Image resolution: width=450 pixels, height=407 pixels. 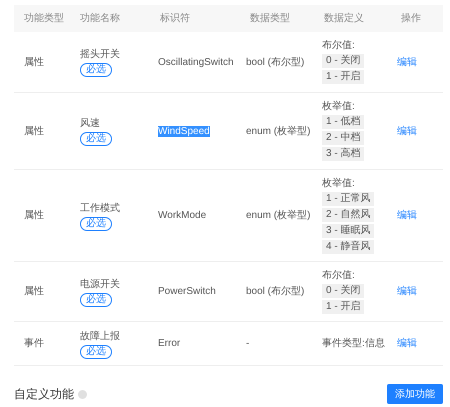 What do you see at coordinates (348, 215) in the screenshot?
I see `option-tag: 2 - 自然风` at bounding box center [348, 215].